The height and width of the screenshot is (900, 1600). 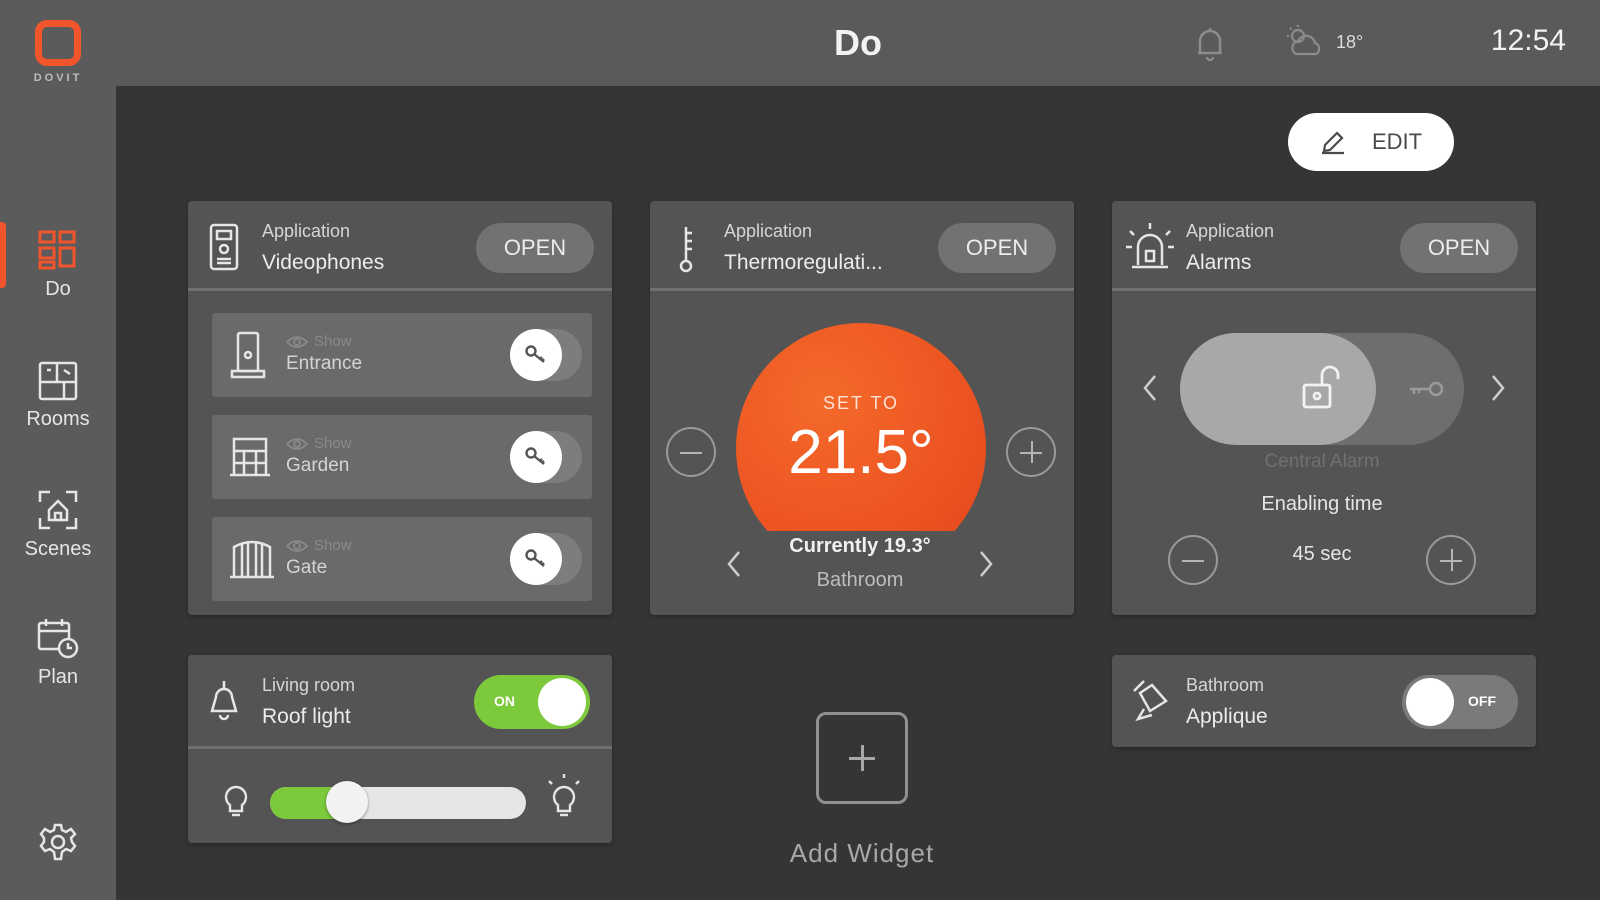 What do you see at coordinates (504, 701) in the screenshot?
I see `toggle-state-label: ON` at bounding box center [504, 701].